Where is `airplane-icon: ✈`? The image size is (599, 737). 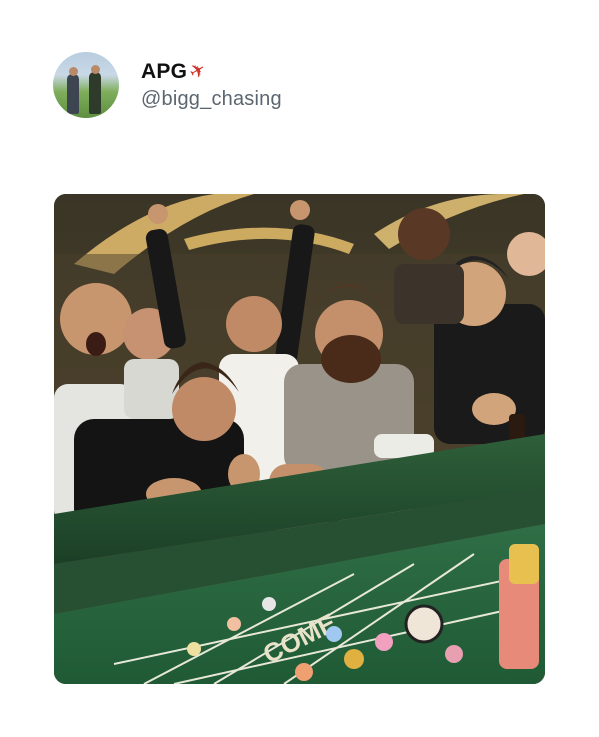
airplane-icon: ✈ is located at coordinates (198, 71).